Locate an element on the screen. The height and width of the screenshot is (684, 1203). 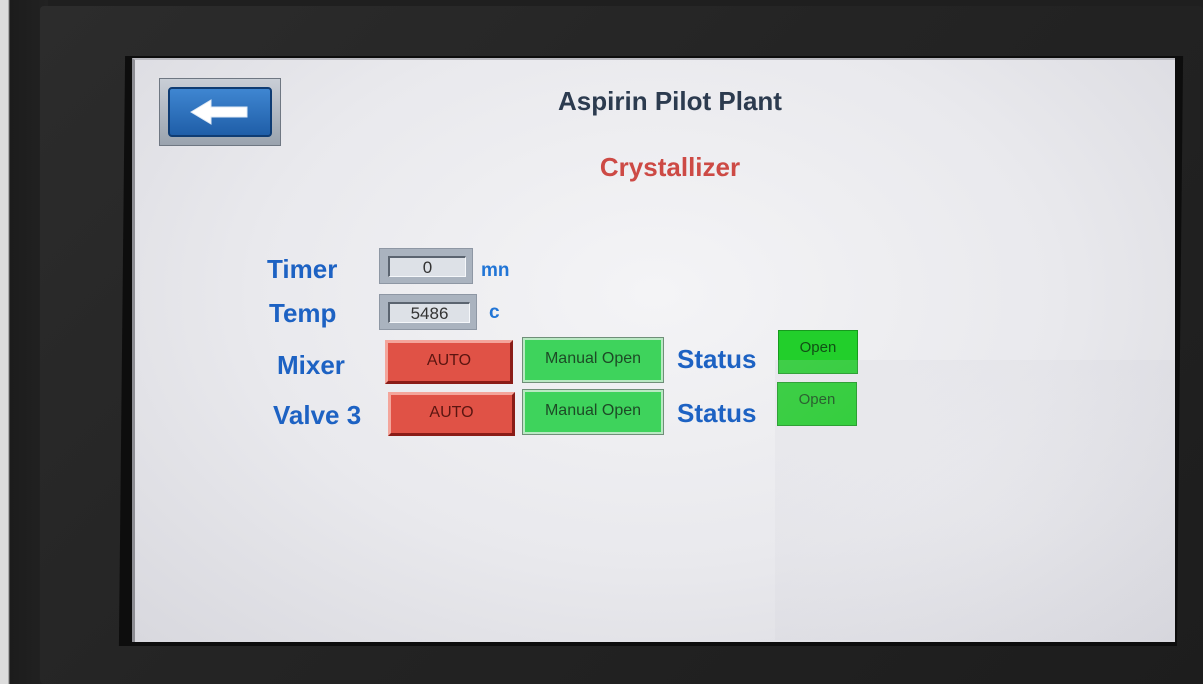
temp-unit: c is located at coordinates (494, 312).